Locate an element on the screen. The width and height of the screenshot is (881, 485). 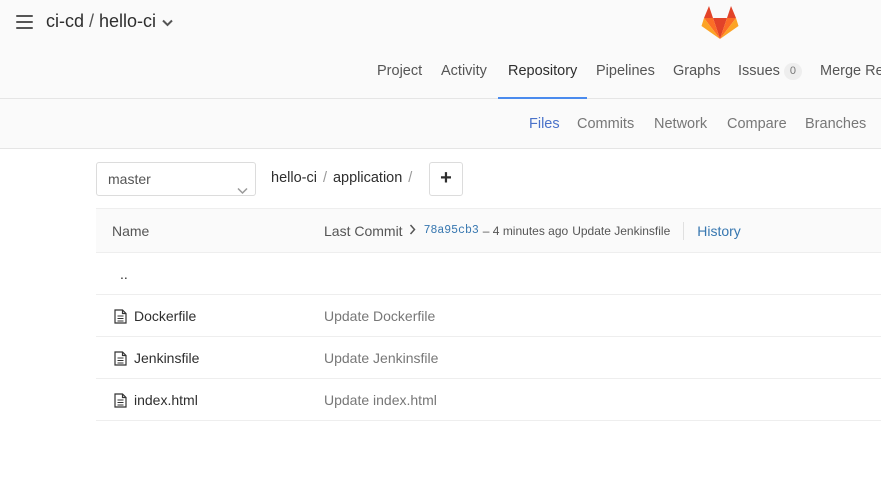
gitlab-logo-icon is located at coordinates (720, 22).